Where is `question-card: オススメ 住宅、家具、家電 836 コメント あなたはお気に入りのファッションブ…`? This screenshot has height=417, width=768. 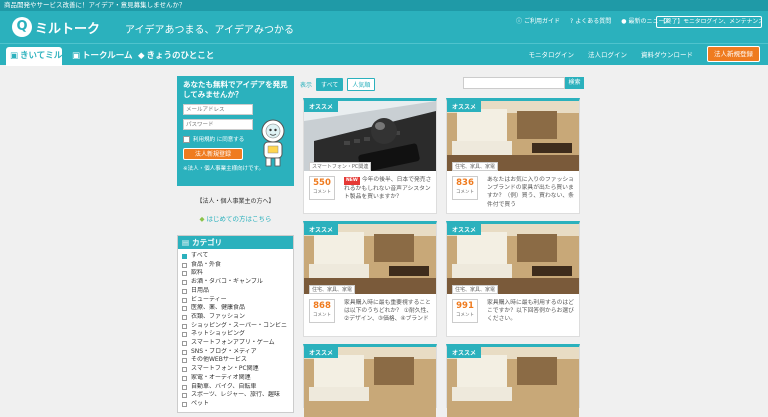 question-card: オススメ 住宅、家具、家電 836 コメント あなたはお気に入りのファッションブ… is located at coordinates (513, 156).